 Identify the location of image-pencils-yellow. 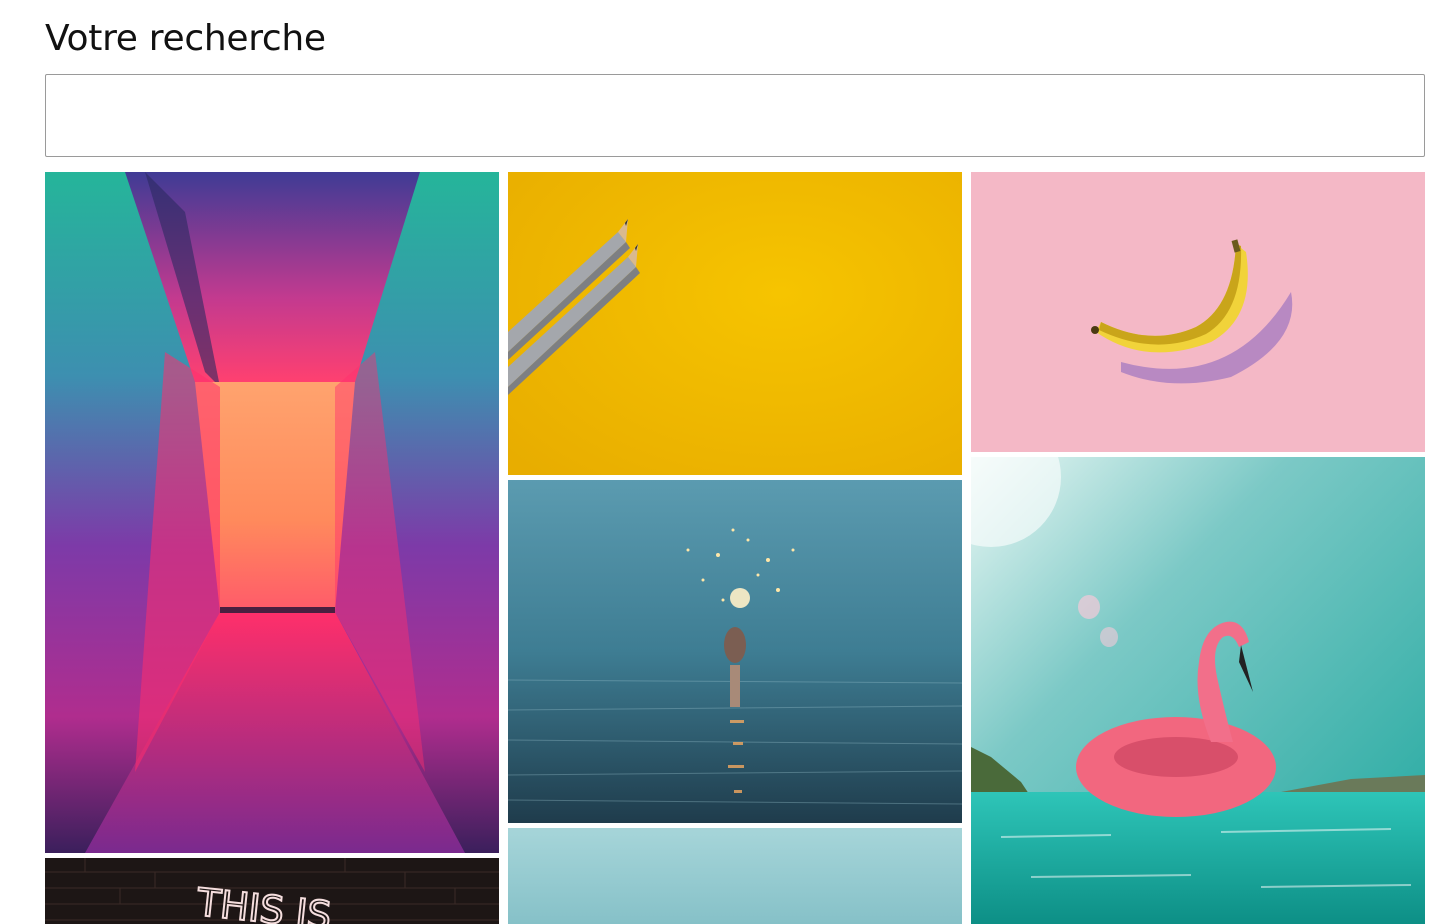
(735, 323).